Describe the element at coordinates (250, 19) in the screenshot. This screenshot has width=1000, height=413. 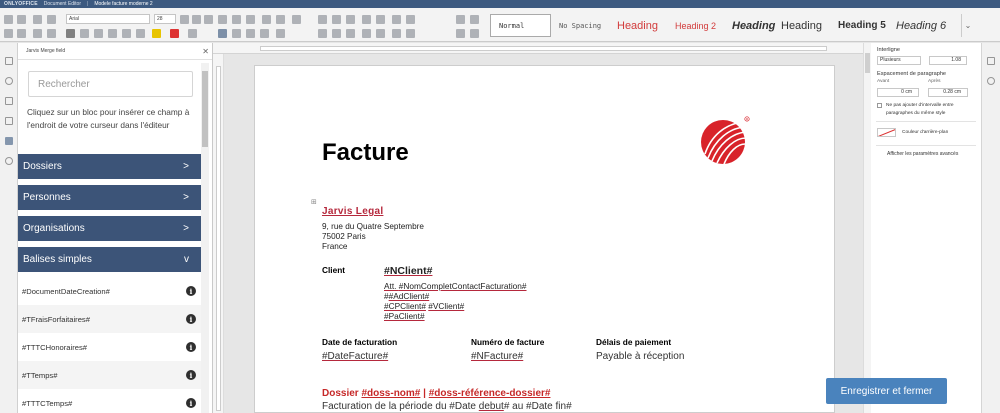
I see `multilevel-icon` at that location.